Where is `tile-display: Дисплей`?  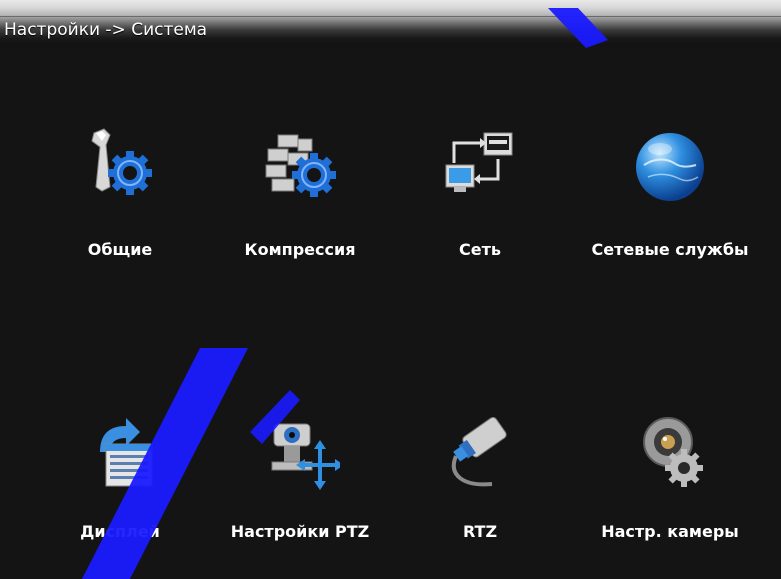 tile-display: Дисплей is located at coordinates (120, 495).